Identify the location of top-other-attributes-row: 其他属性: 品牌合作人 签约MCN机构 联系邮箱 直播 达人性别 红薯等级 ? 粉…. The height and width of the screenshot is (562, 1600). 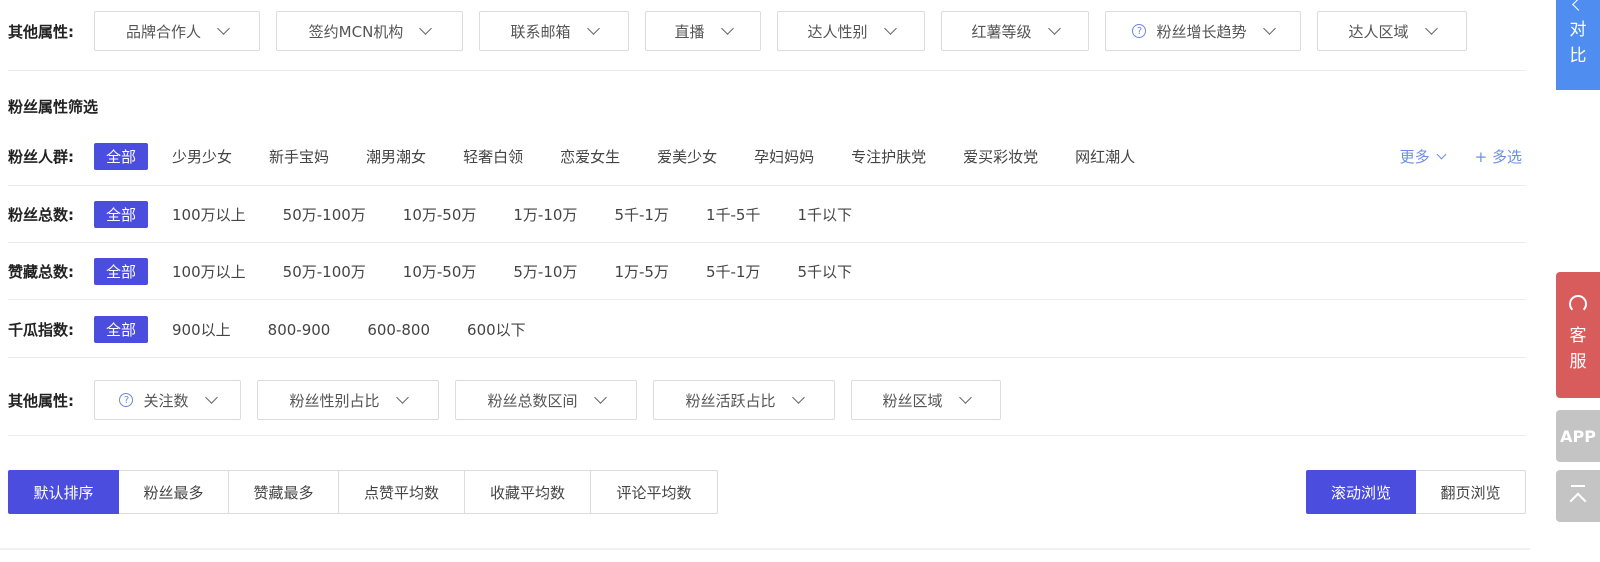
(745, 31).